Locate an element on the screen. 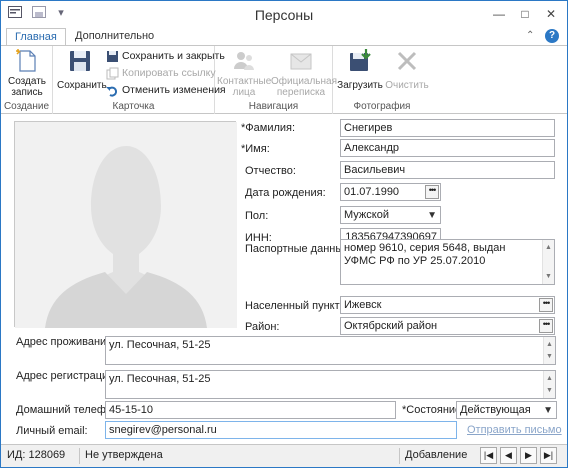 Image resolution: width=568 pixels, height=468 pixels. minimize-button: — is located at coordinates (499, 14).